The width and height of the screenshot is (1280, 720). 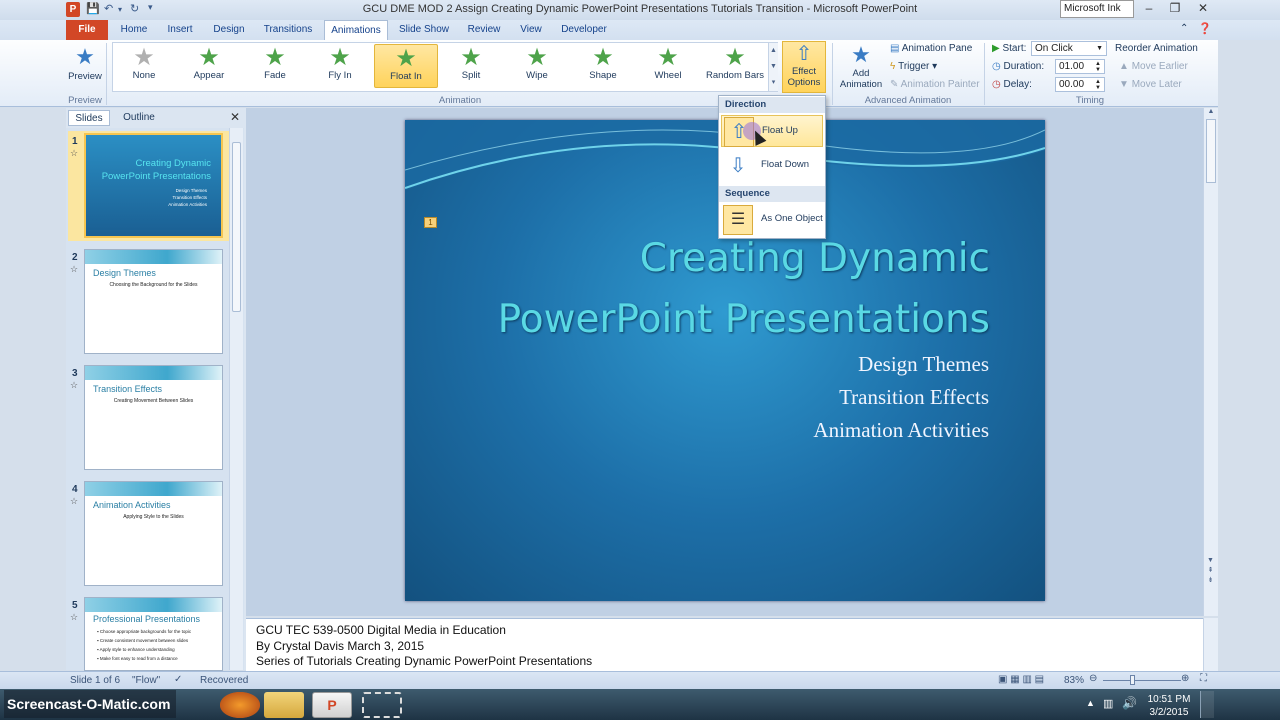 I want to click on move-later-label: Move Later, so click(x=1156, y=84).